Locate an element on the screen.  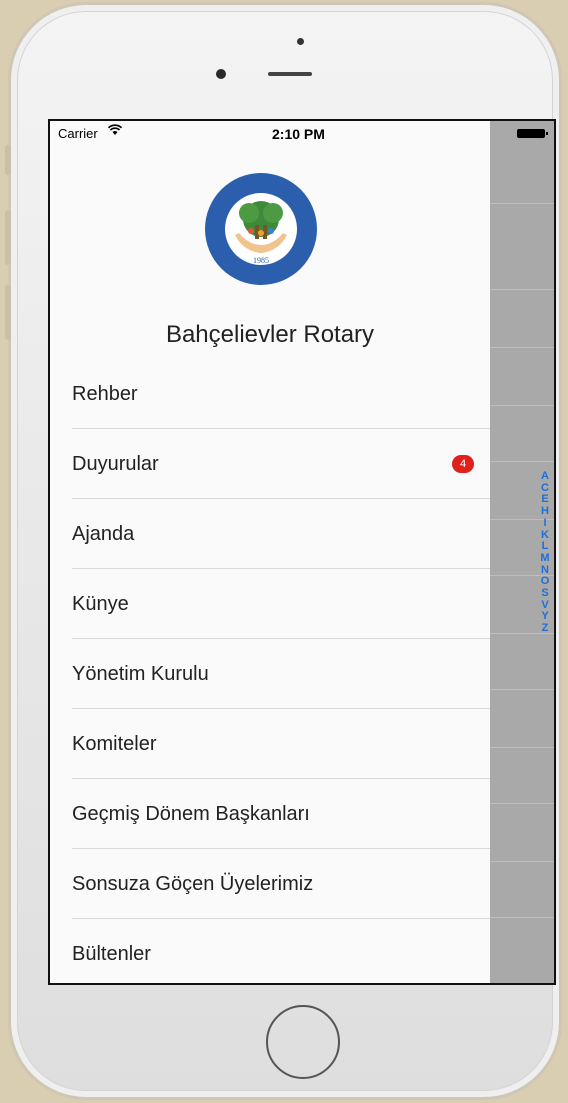
menu-item-b-ltenler: Bültenler is located at coordinates (270, 951).